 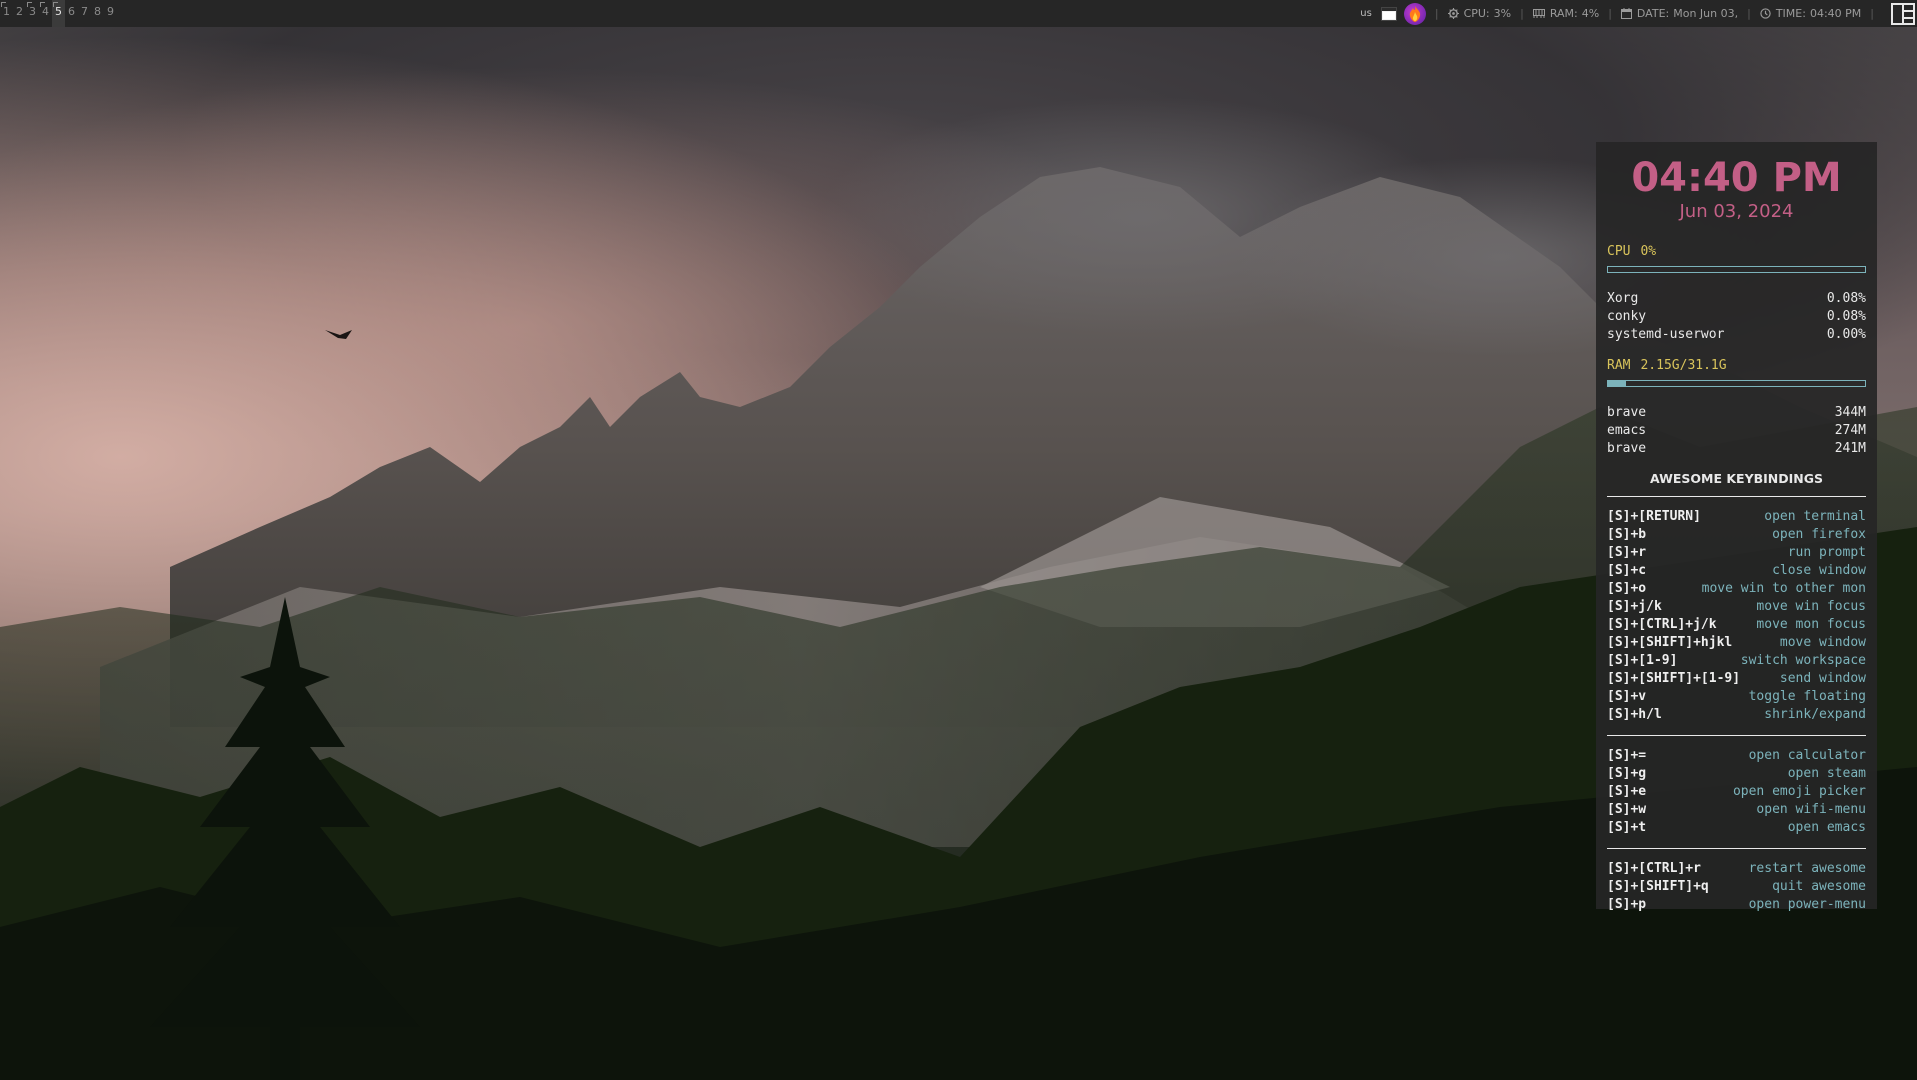 What do you see at coordinates (1811, 606) in the screenshot?
I see `keybinding-action: move win focus` at bounding box center [1811, 606].